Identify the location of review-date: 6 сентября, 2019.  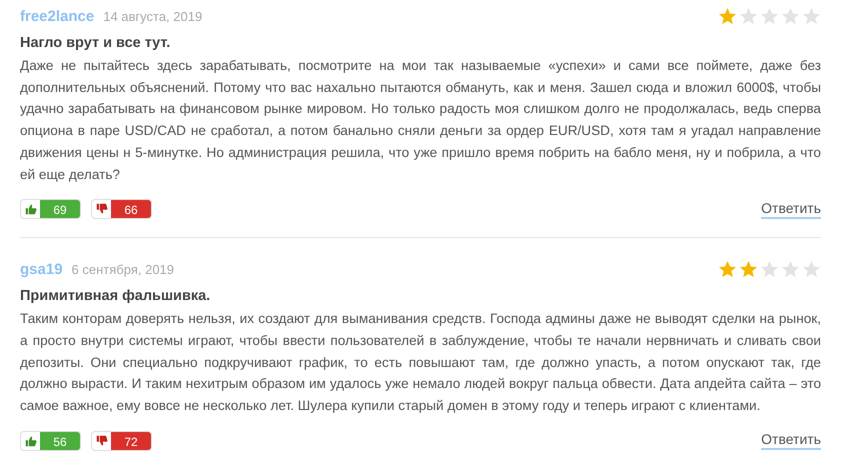
(123, 270).